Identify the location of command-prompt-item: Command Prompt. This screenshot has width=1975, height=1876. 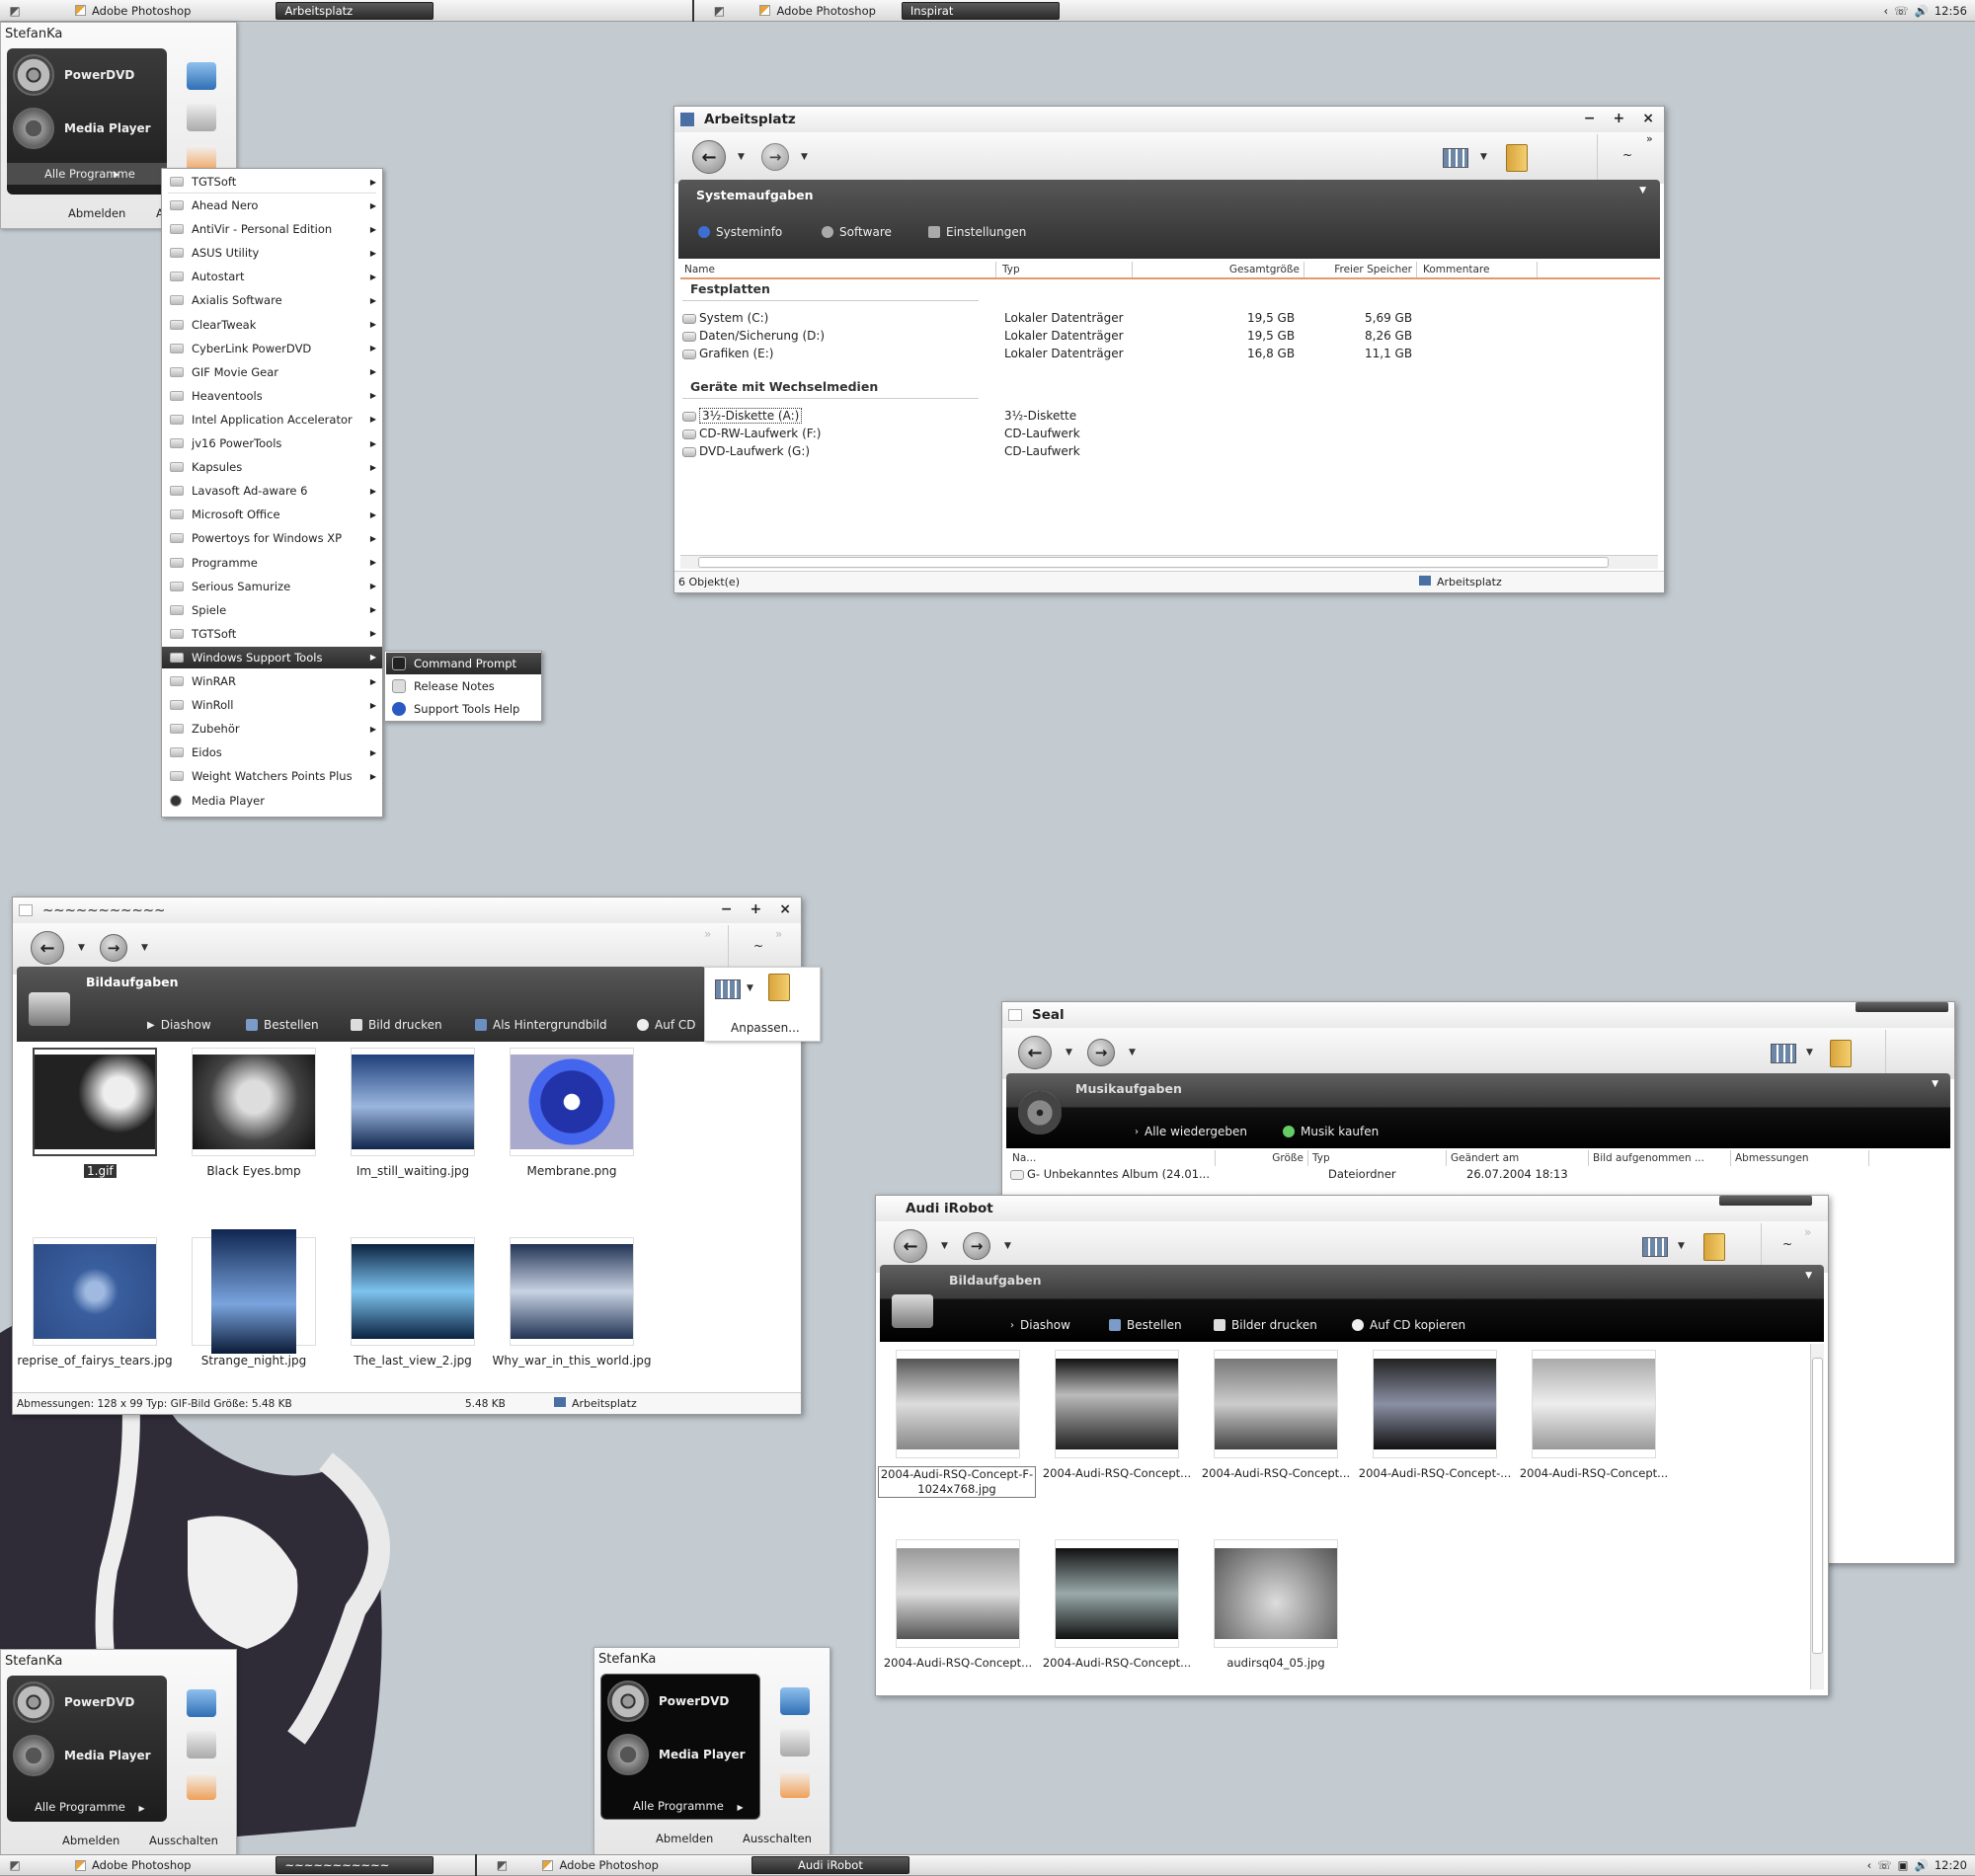
(464, 663).